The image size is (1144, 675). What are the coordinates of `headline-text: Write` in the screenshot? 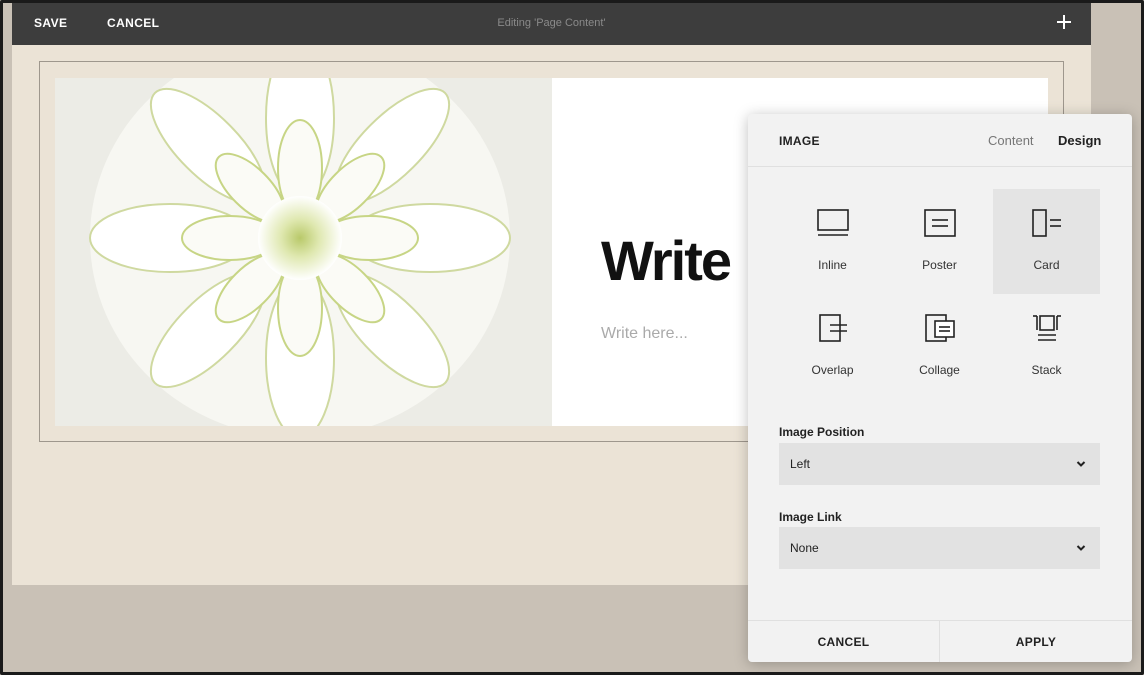 It's located at (666, 260).